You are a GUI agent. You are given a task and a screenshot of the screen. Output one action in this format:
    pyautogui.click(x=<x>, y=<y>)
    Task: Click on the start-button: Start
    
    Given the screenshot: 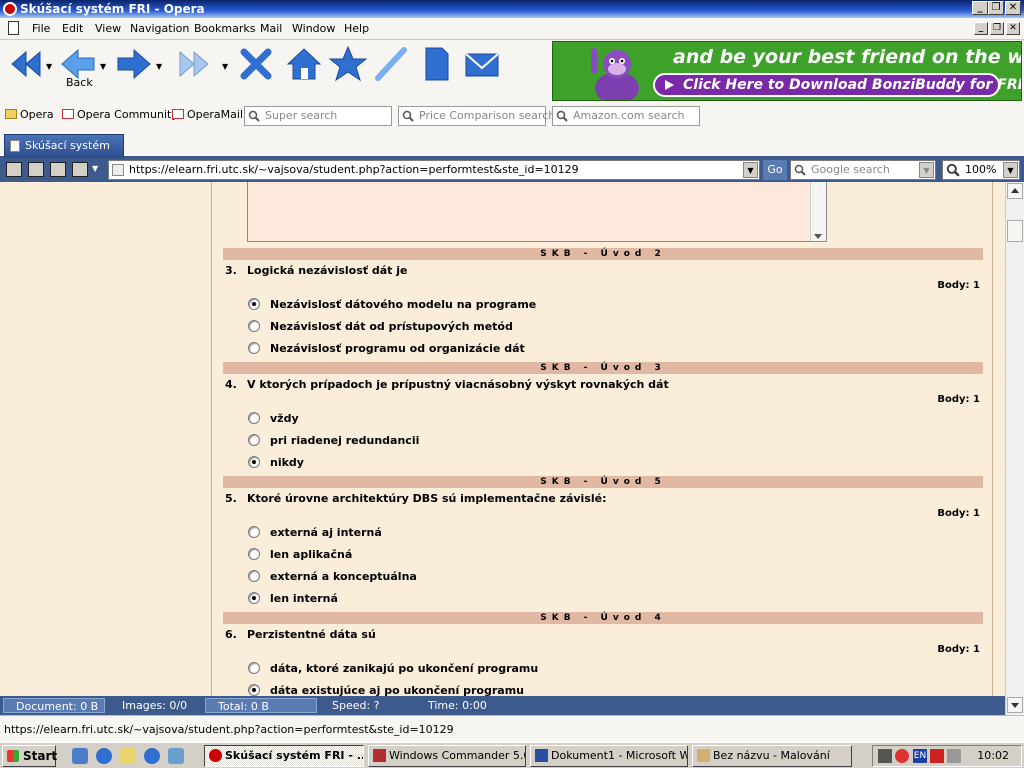 What is the action you would take?
    pyautogui.click(x=30, y=756)
    